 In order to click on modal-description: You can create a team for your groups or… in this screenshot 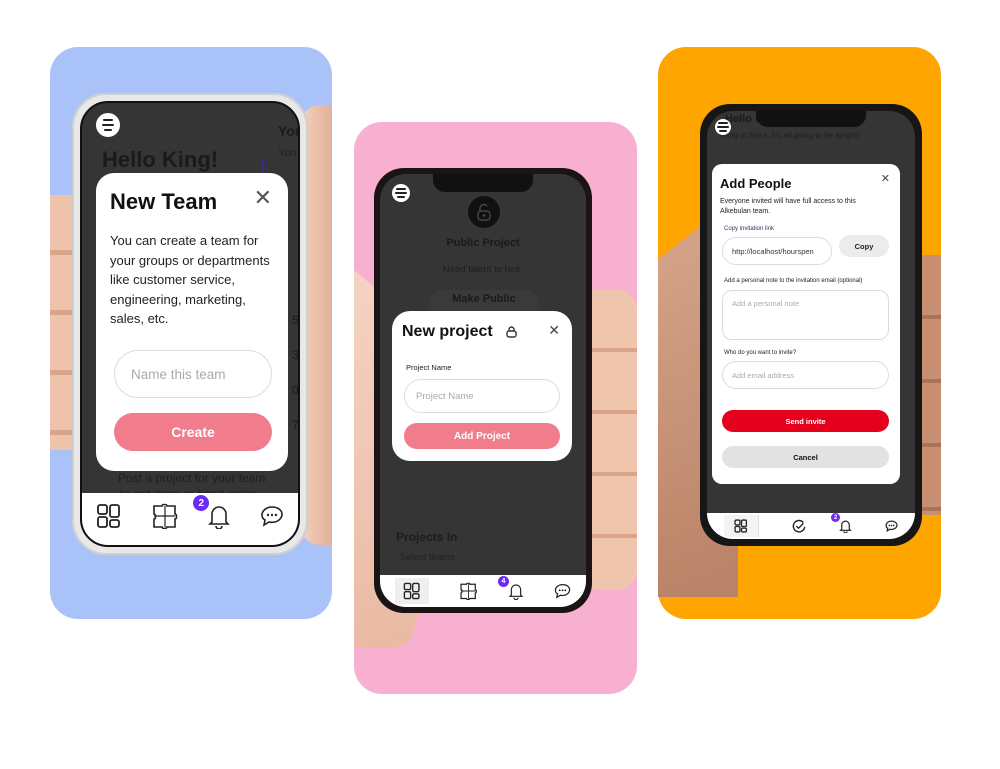, I will do `click(190, 279)`.